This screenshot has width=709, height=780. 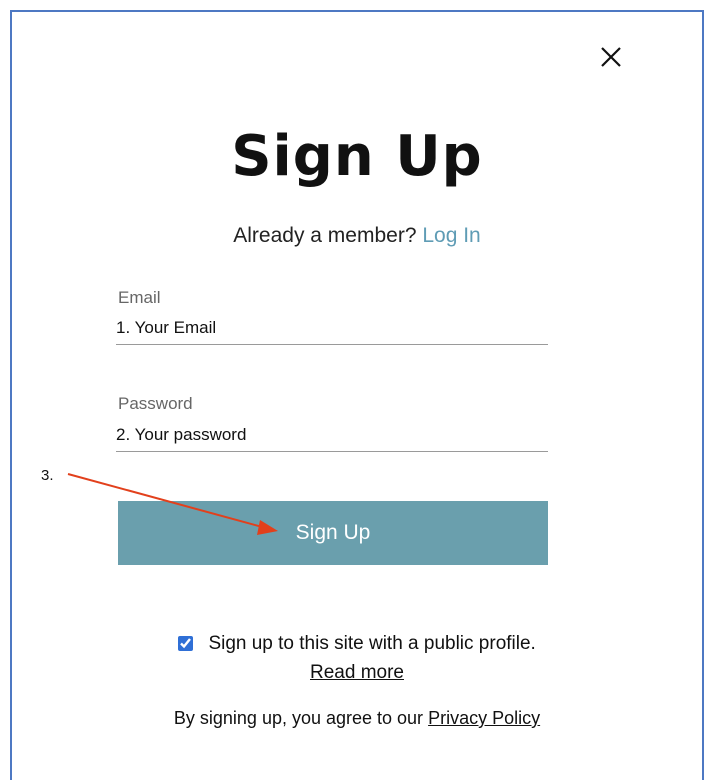 I want to click on read-more-link: Read more, so click(x=357, y=672).